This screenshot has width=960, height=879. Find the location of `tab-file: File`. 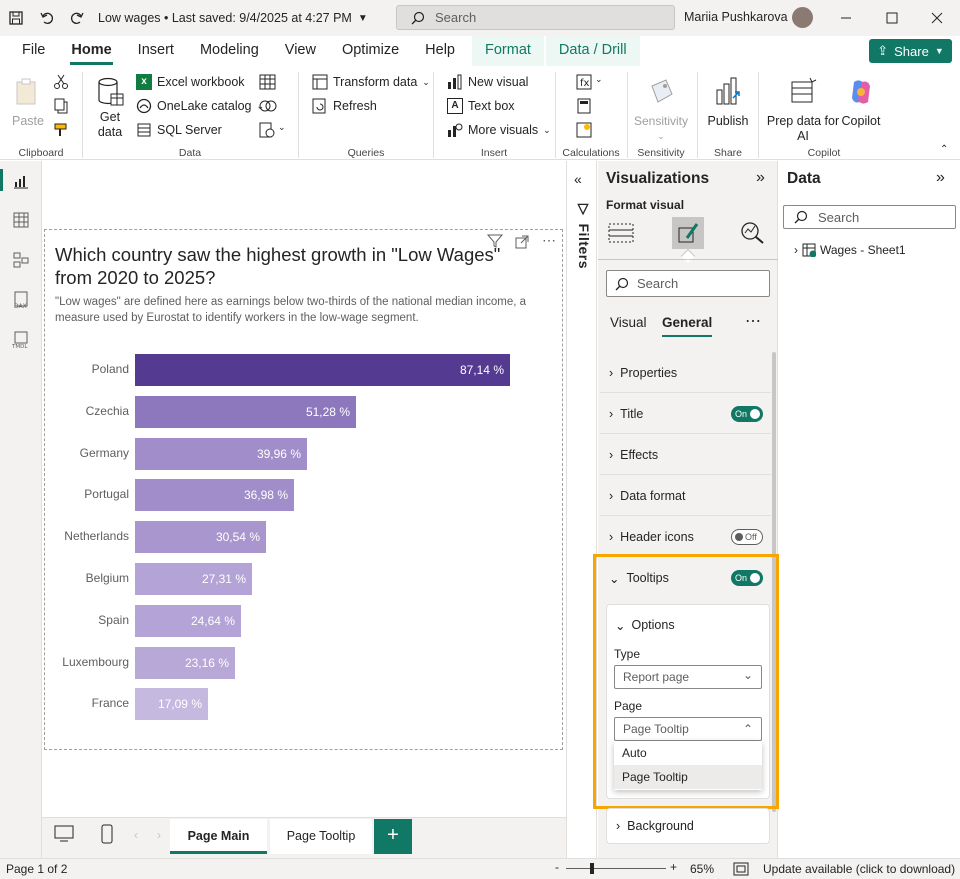

tab-file: File is located at coordinates (29, 51).